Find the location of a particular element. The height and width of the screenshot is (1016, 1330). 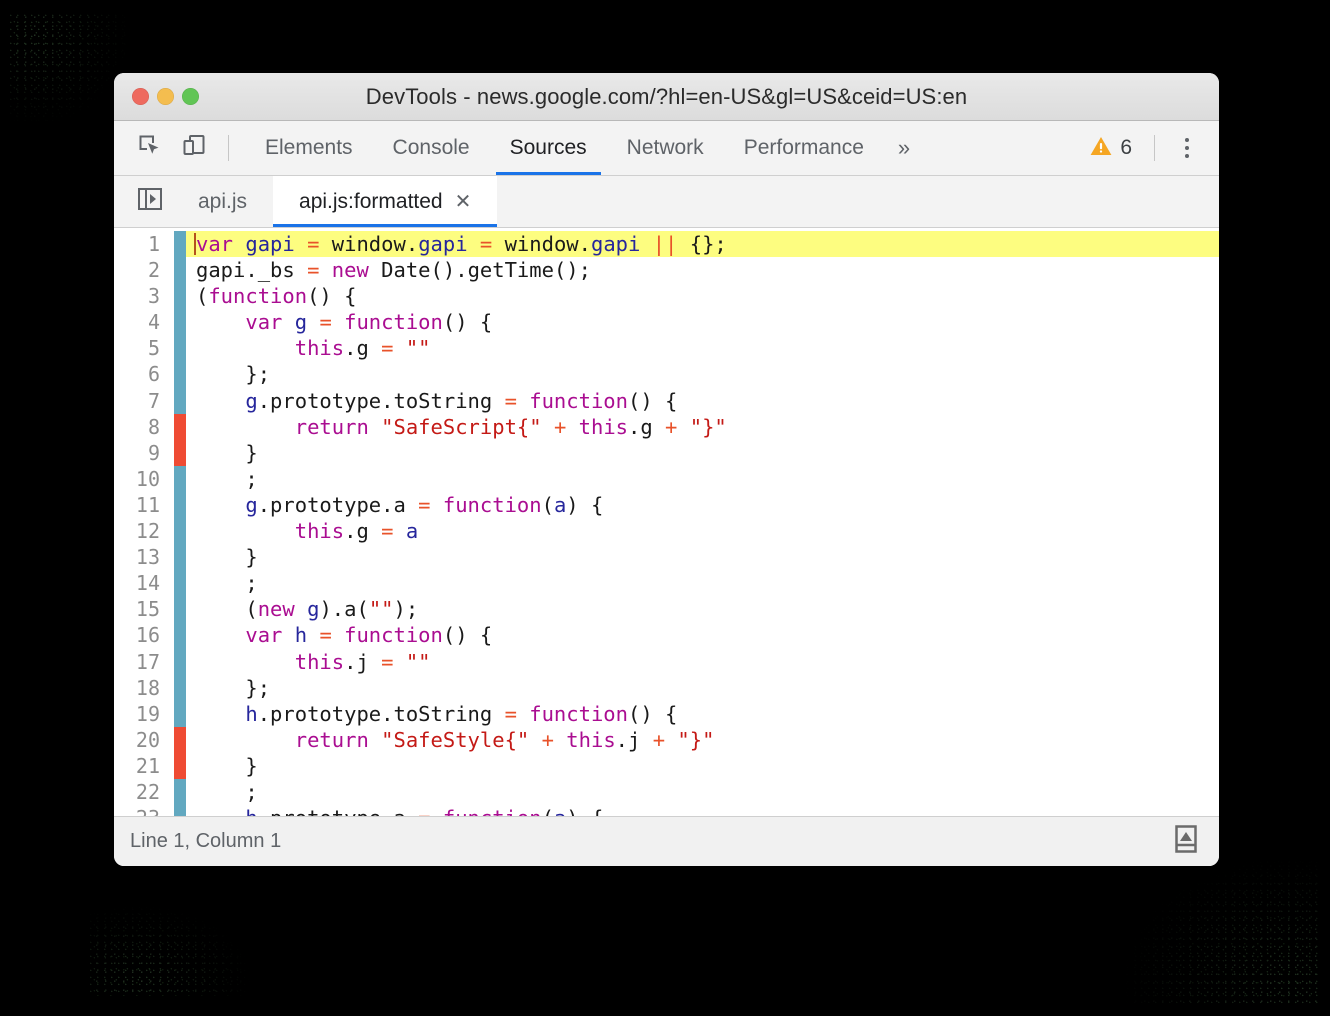

line-number: 18 is located at coordinates (147, 687).